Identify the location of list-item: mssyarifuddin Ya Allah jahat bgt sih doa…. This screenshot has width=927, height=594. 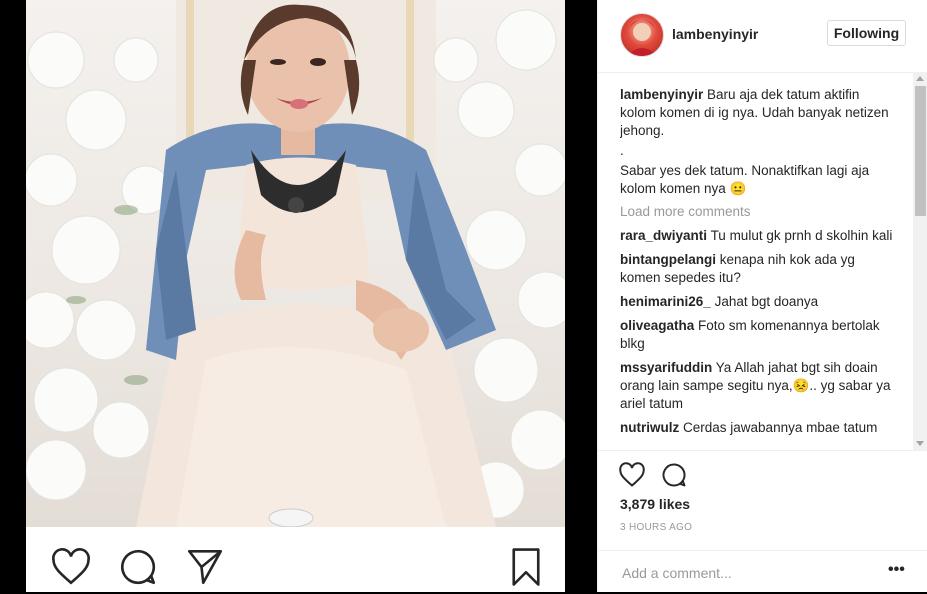
(759, 386).